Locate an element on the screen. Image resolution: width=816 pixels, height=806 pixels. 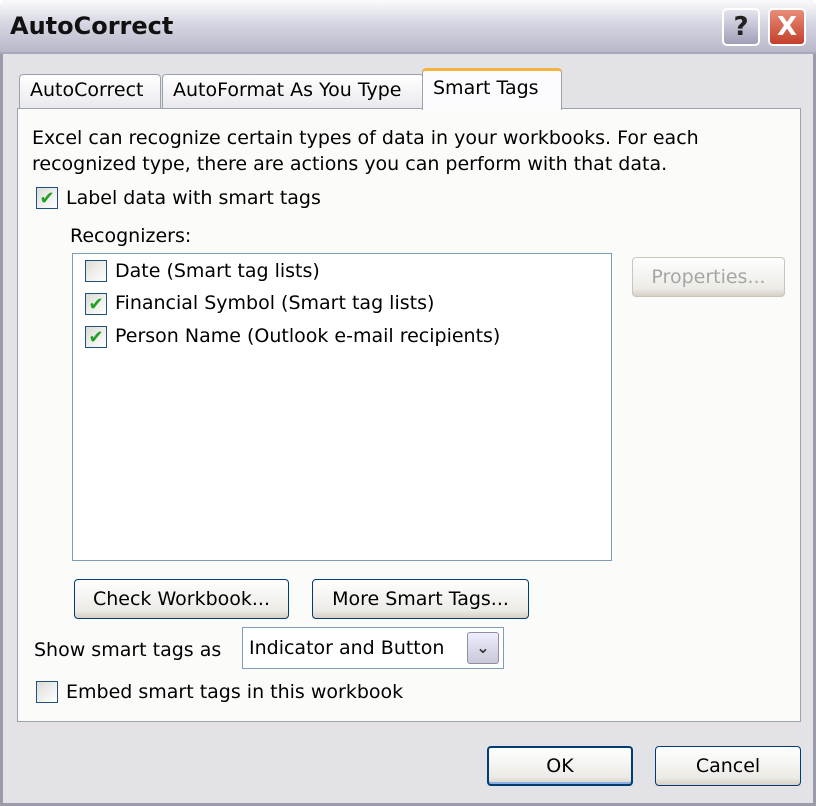
show-as-value: Indicator and Button is located at coordinates (347, 648).